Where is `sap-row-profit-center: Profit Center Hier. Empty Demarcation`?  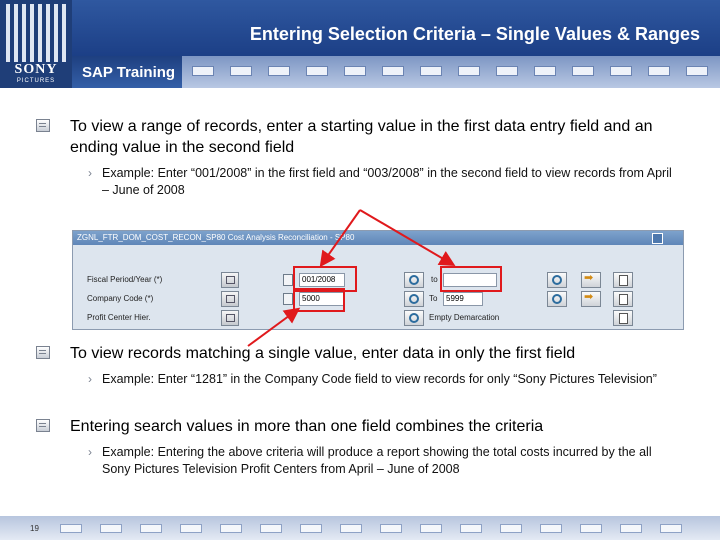 sap-row-profit-center: Profit Center Hier. Empty Demarcation is located at coordinates (379, 318).